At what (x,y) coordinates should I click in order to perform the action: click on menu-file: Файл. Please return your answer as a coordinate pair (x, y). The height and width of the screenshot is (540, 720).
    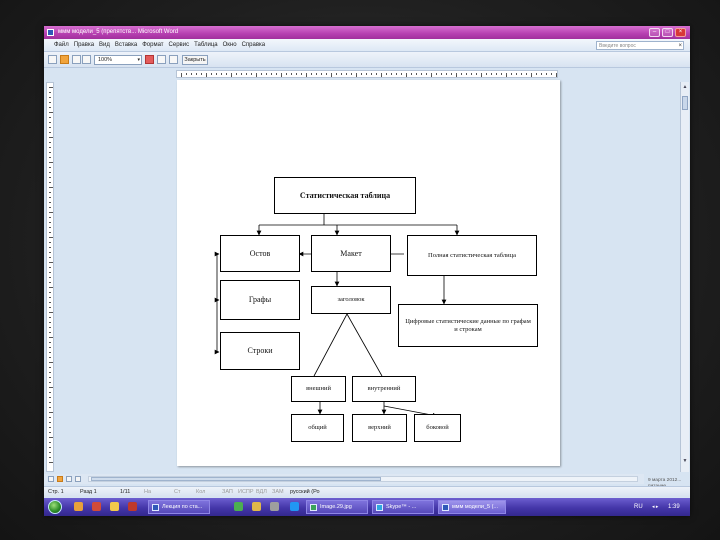
    Looking at the image, I should click on (61, 45).